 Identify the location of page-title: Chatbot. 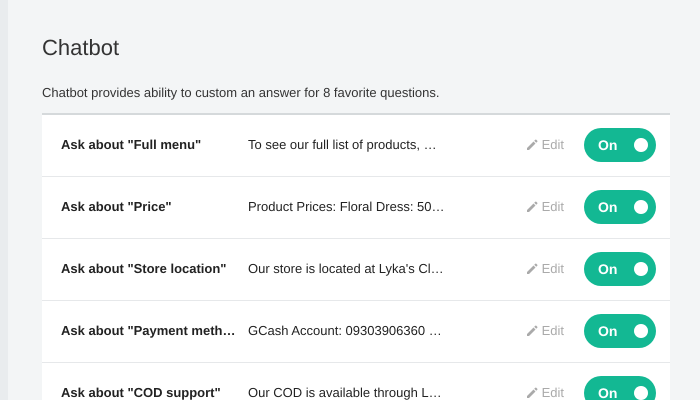
(81, 48).